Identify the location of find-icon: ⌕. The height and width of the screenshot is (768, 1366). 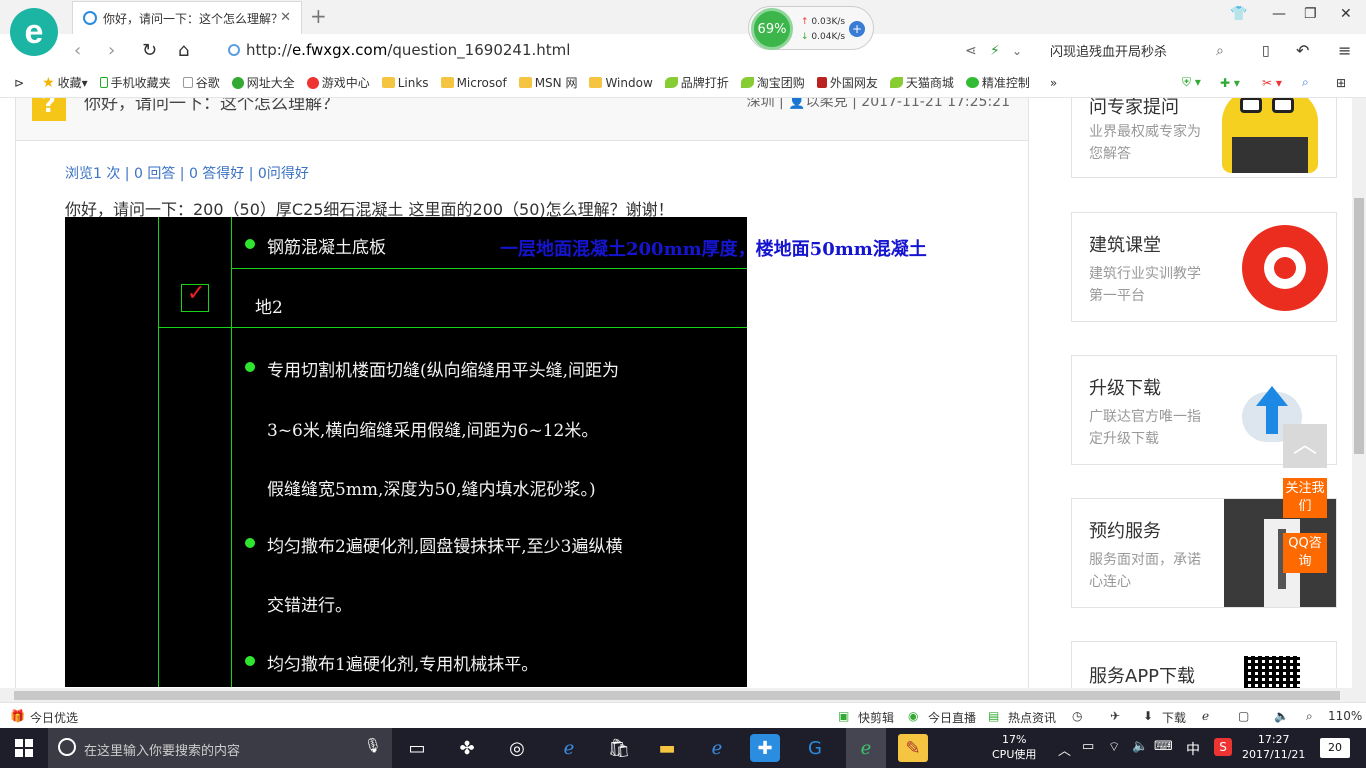
(1305, 82).